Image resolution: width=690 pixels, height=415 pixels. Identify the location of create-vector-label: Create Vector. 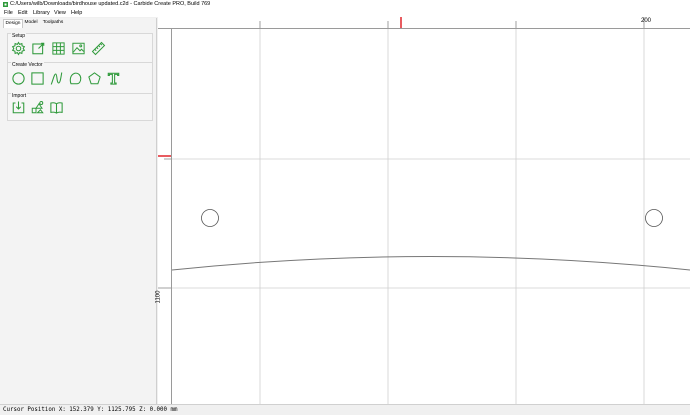
(27, 65).